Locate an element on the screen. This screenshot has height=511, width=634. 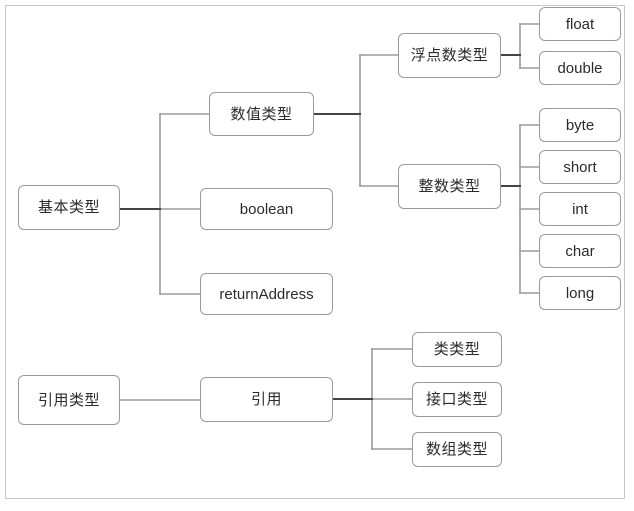
node-floating-point-type: 浮点数类型 is located at coordinates (449, 55).